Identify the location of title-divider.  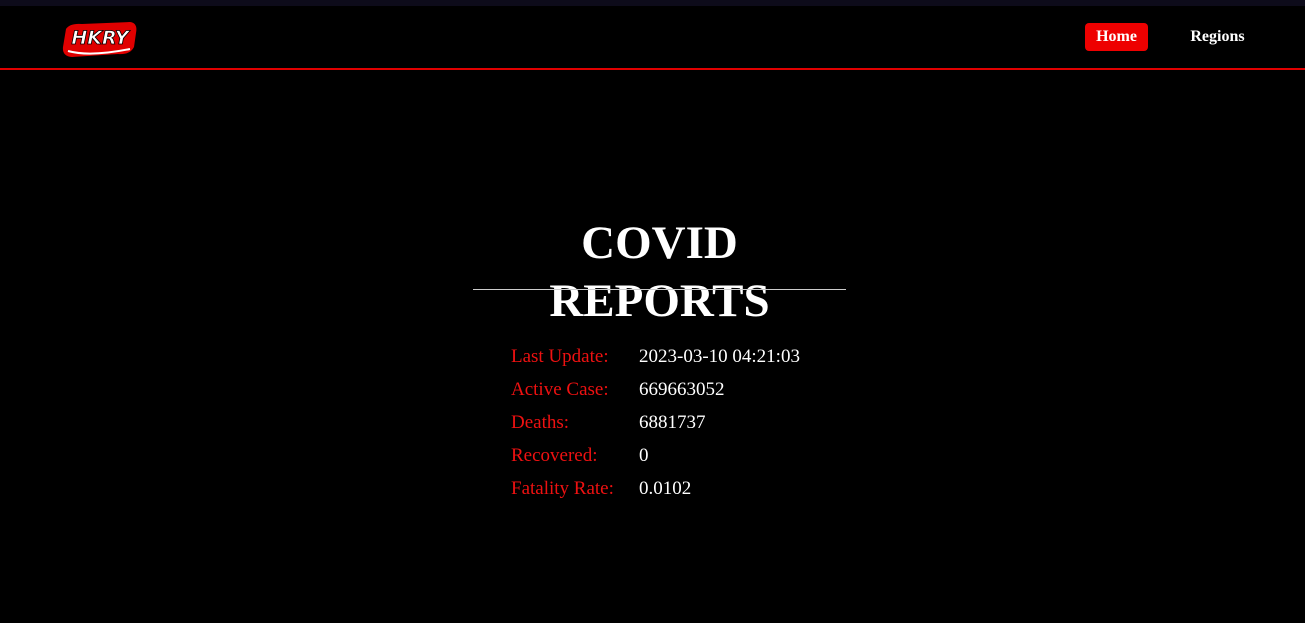
(659, 289).